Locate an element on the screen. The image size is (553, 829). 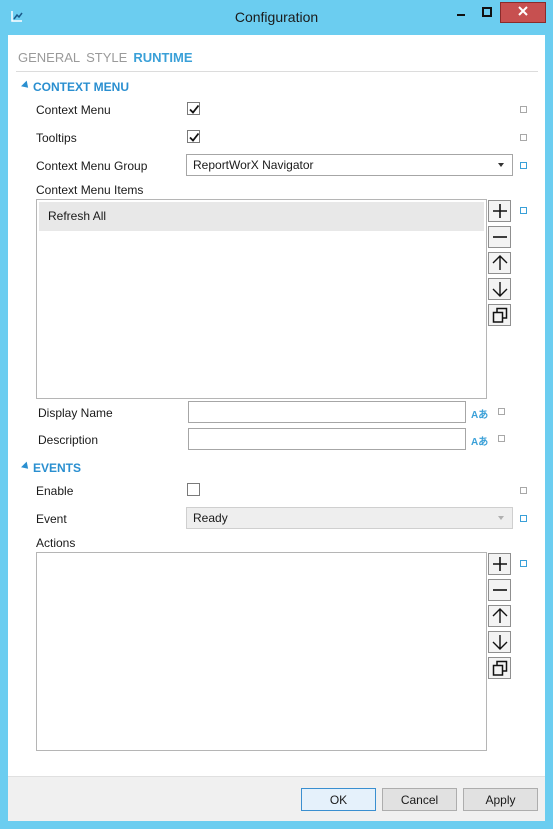
maximize-icon is located at coordinates (487, 13).